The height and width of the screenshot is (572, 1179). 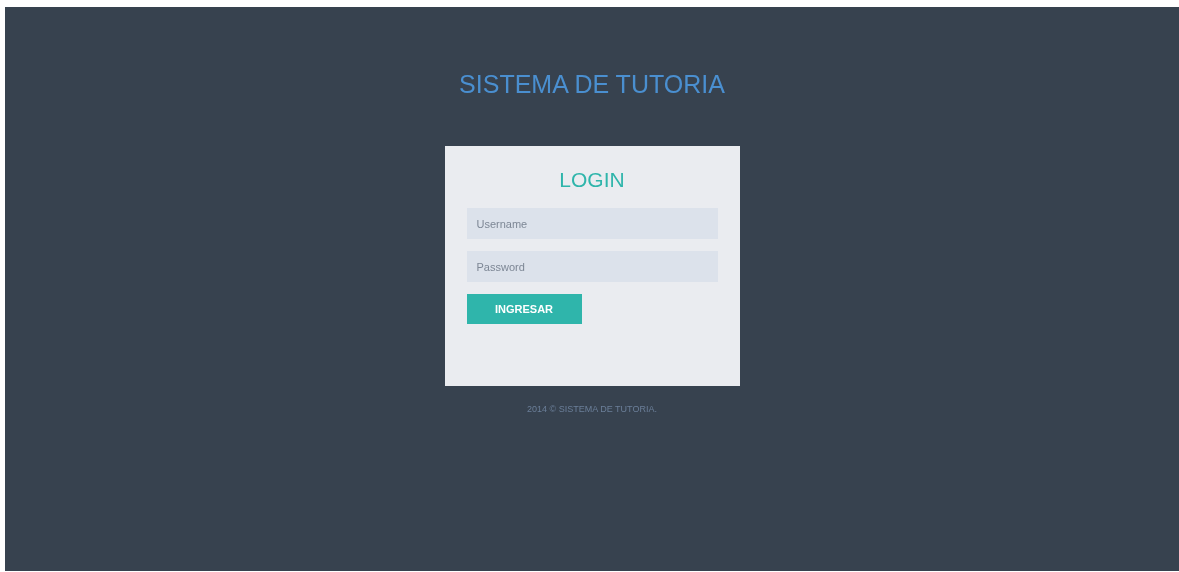 What do you see at coordinates (592, 409) in the screenshot?
I see `footer-text: 2014 © SISTEMA DE TUTORIA.` at bounding box center [592, 409].